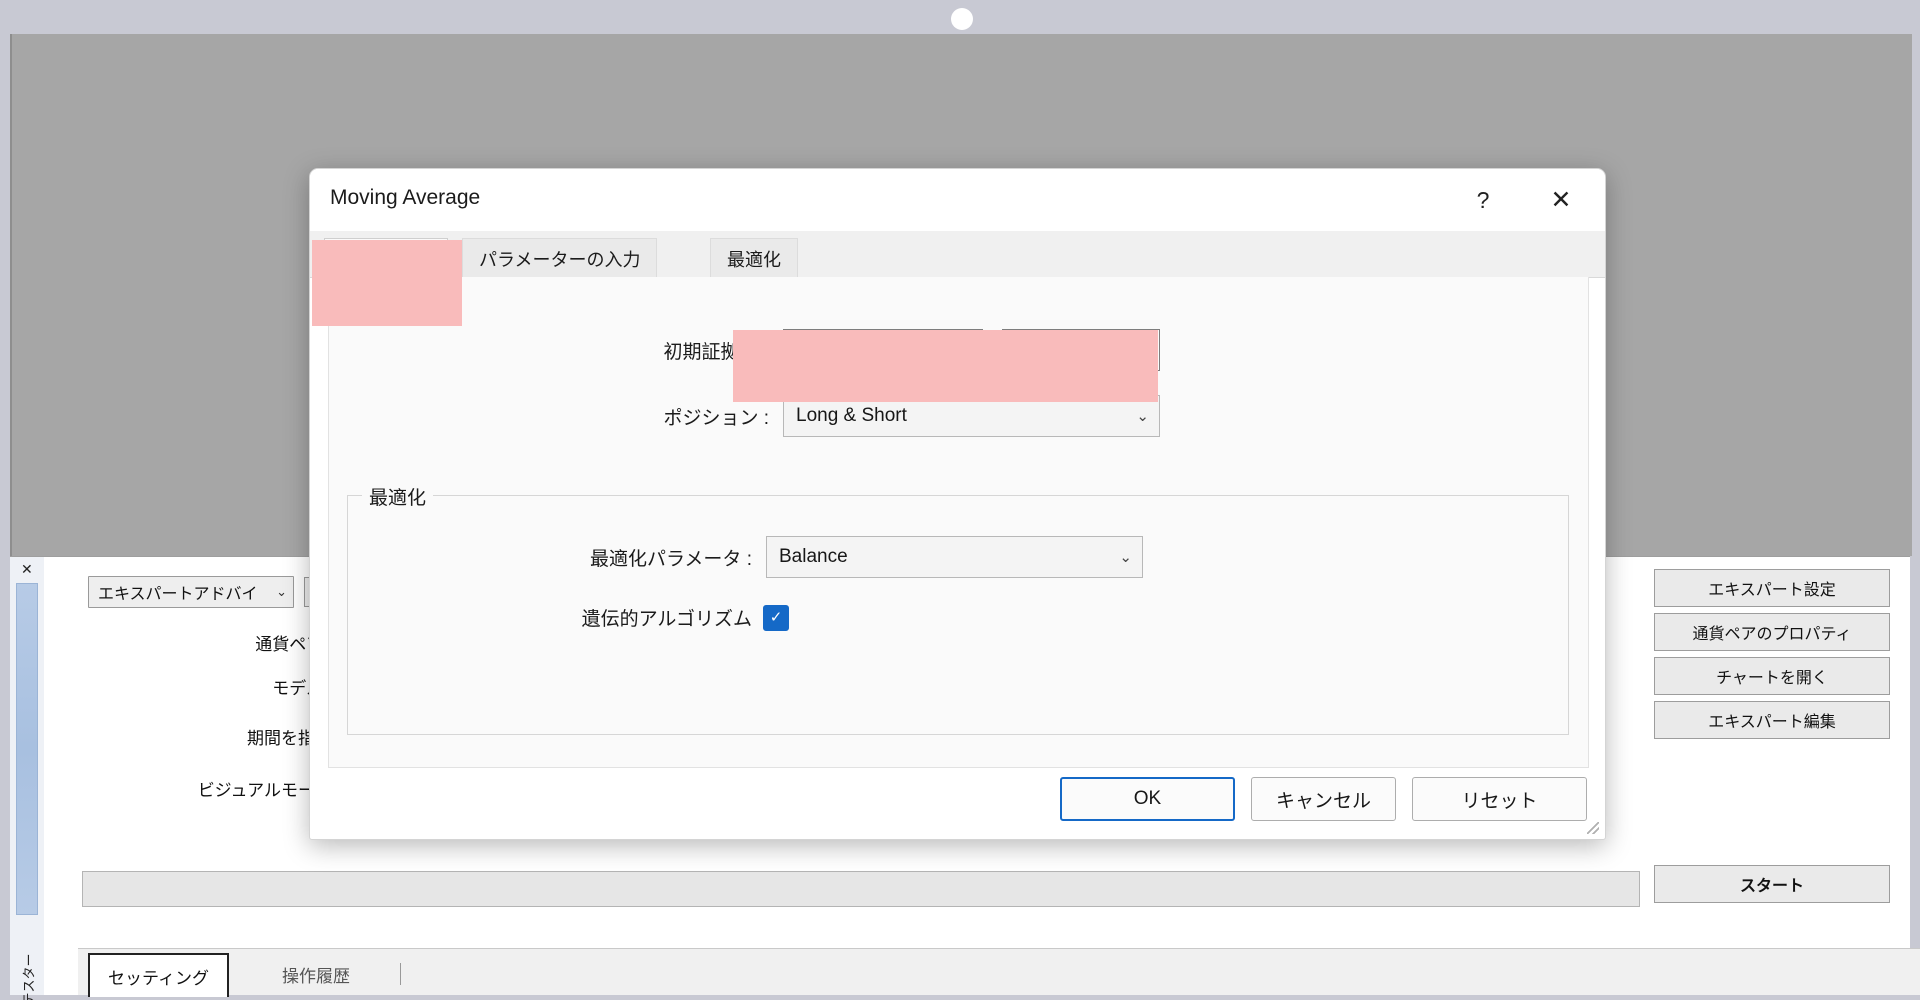 The height and width of the screenshot is (1000, 1920). I want to click on optimization-param-label: 最適化パラメータ :, so click(671, 559).